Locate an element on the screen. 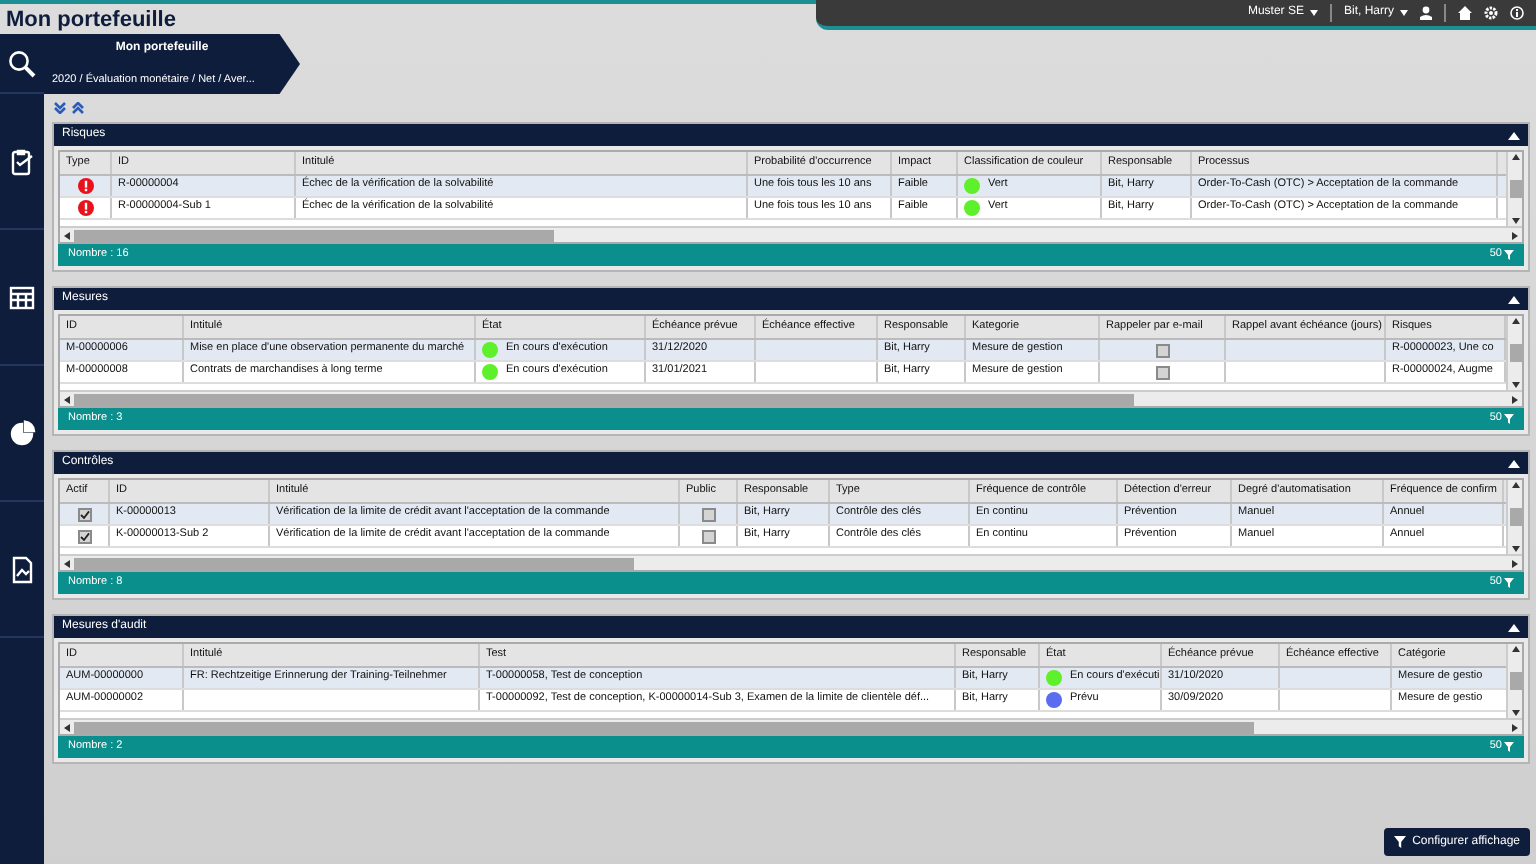  info-icon is located at coordinates (1517, 13).